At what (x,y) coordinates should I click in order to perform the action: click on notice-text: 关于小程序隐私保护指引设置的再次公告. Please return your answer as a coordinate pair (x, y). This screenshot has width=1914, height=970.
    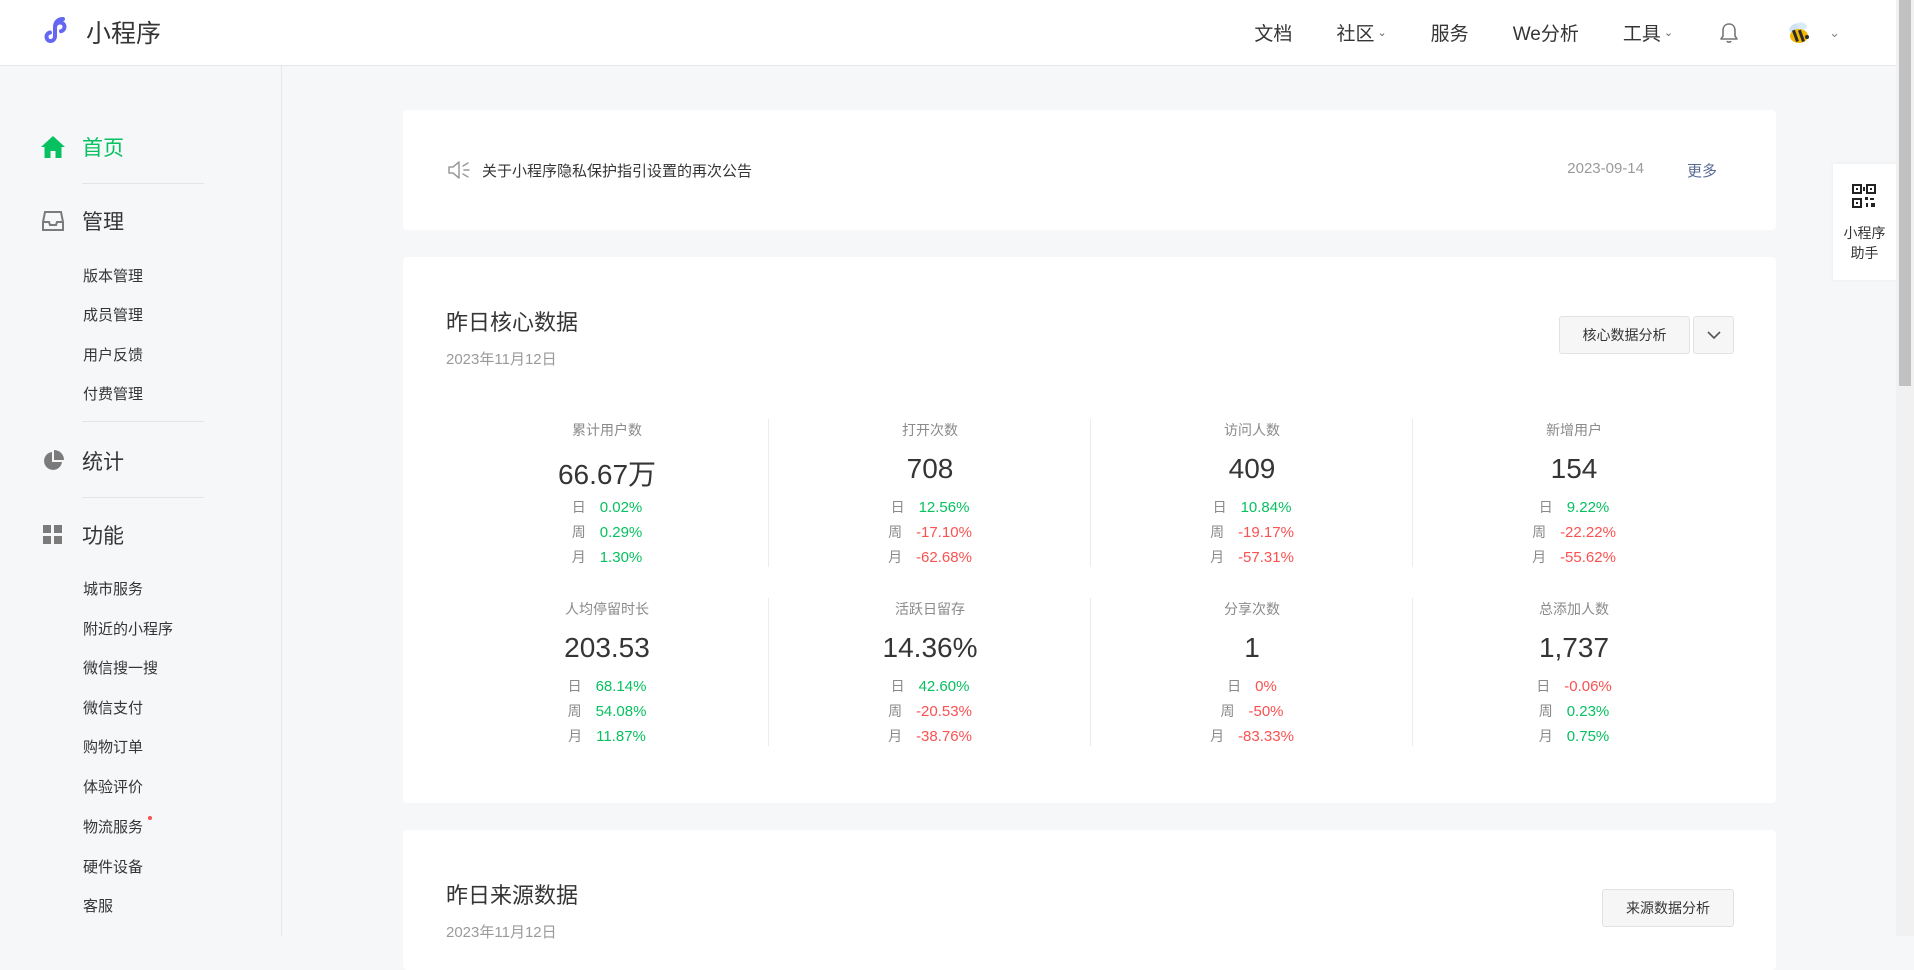
    Looking at the image, I should click on (617, 170).